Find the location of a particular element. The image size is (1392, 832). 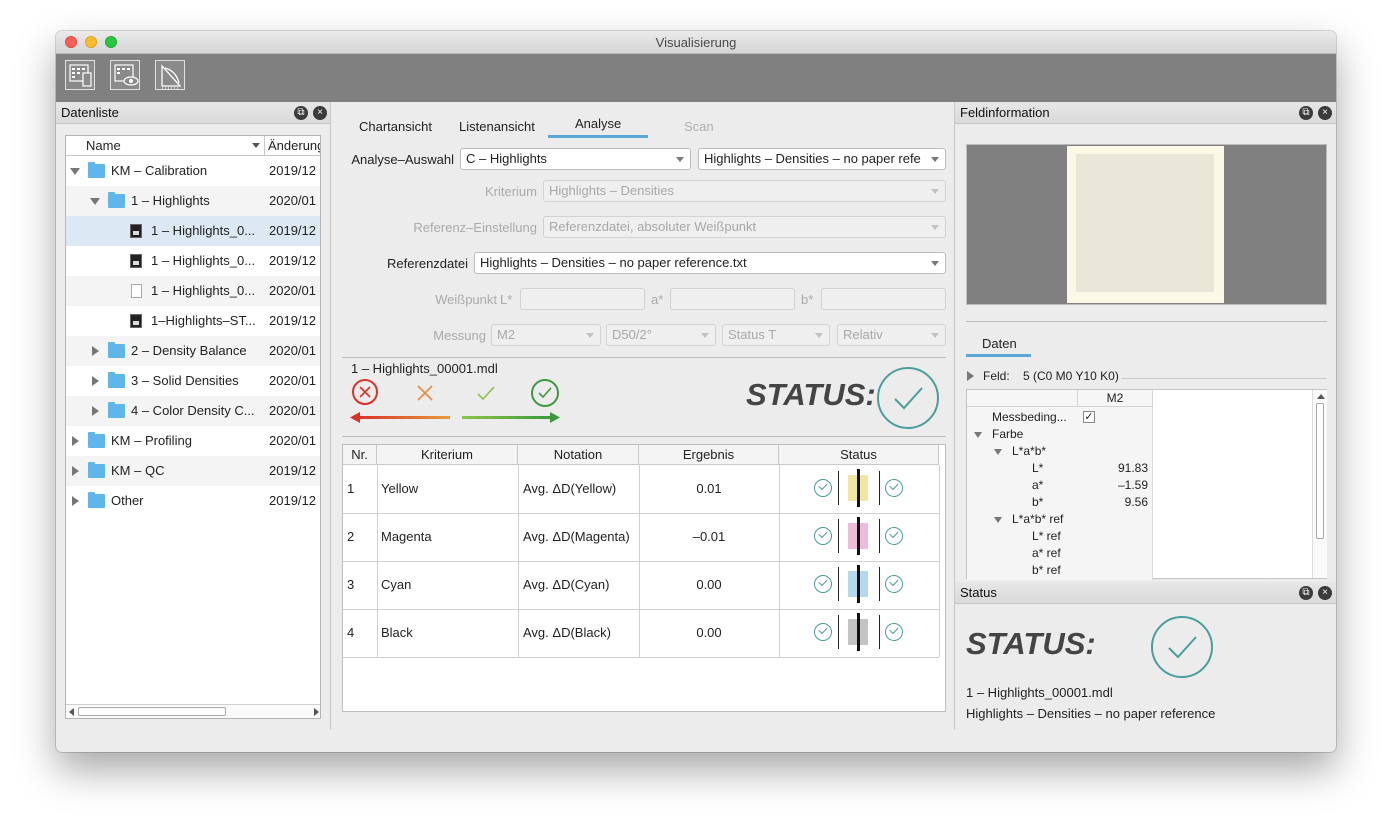

tree-row: 4 – Color Density C... 2020/01 is located at coordinates (193, 411).